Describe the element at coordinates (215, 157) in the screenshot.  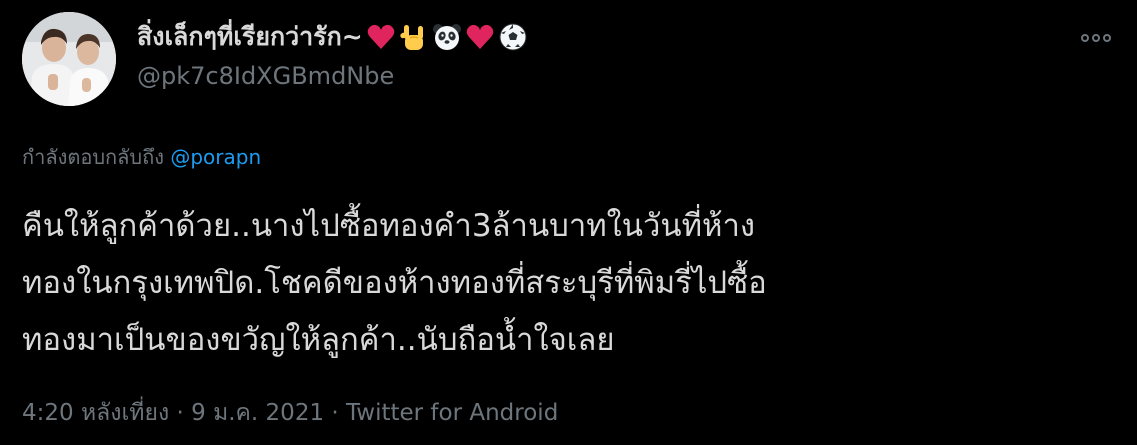
I see `reply-mention-link: @porapn` at that location.